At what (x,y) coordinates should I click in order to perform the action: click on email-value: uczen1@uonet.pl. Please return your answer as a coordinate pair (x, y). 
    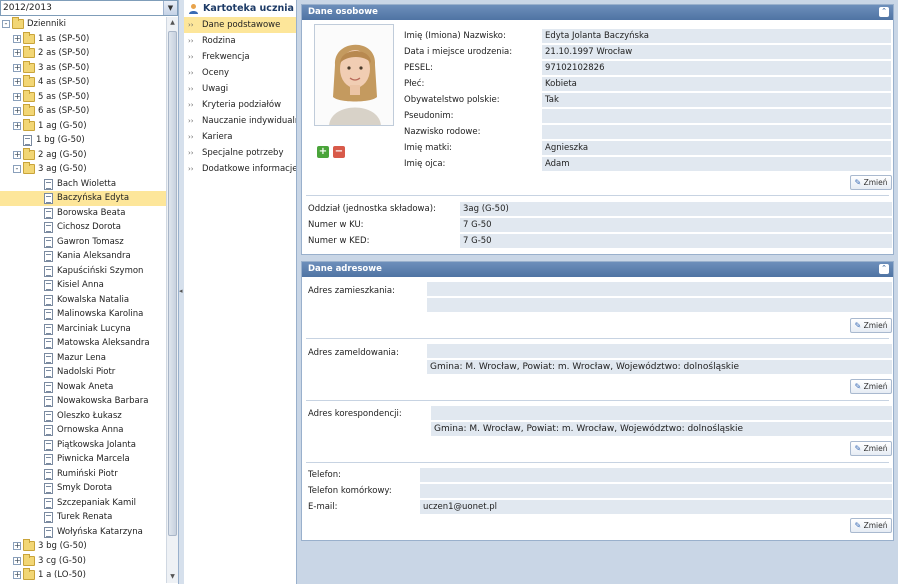
    Looking at the image, I should click on (656, 507).